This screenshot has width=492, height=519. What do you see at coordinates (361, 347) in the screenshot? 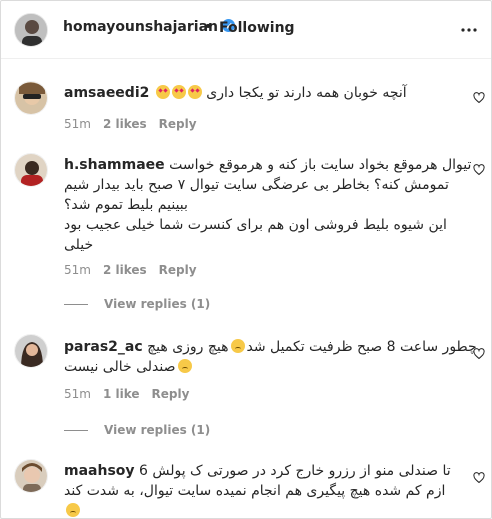
I see `comment-text-line: چطور ساعت 8 صبح ظرفیت تکمیل شد` at bounding box center [361, 347].